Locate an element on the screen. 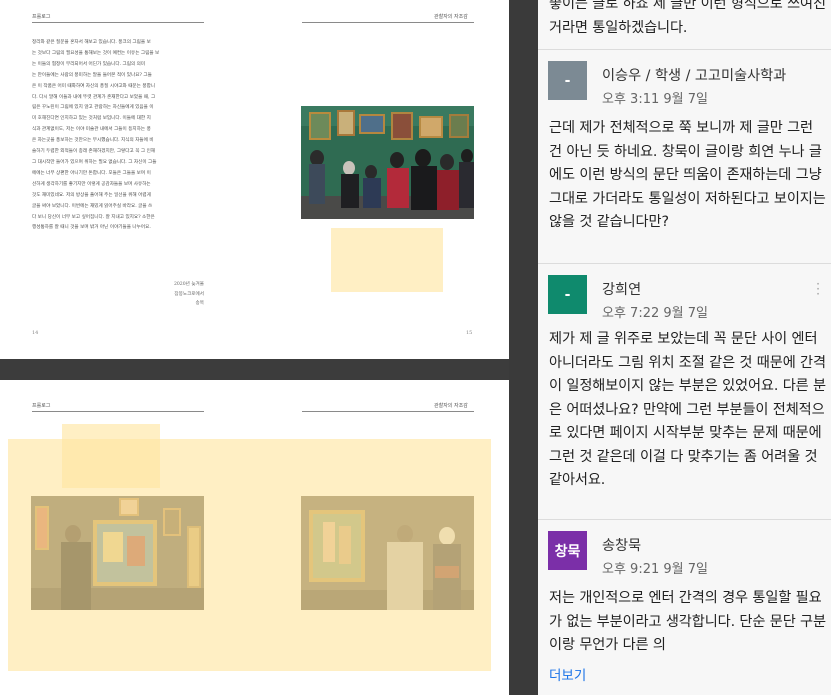  show-more-link: 더보기 is located at coordinates (567, 674).